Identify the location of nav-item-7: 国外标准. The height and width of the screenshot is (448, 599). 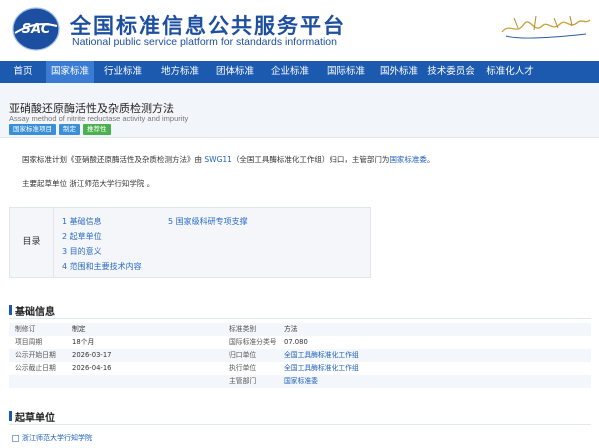
(399, 72).